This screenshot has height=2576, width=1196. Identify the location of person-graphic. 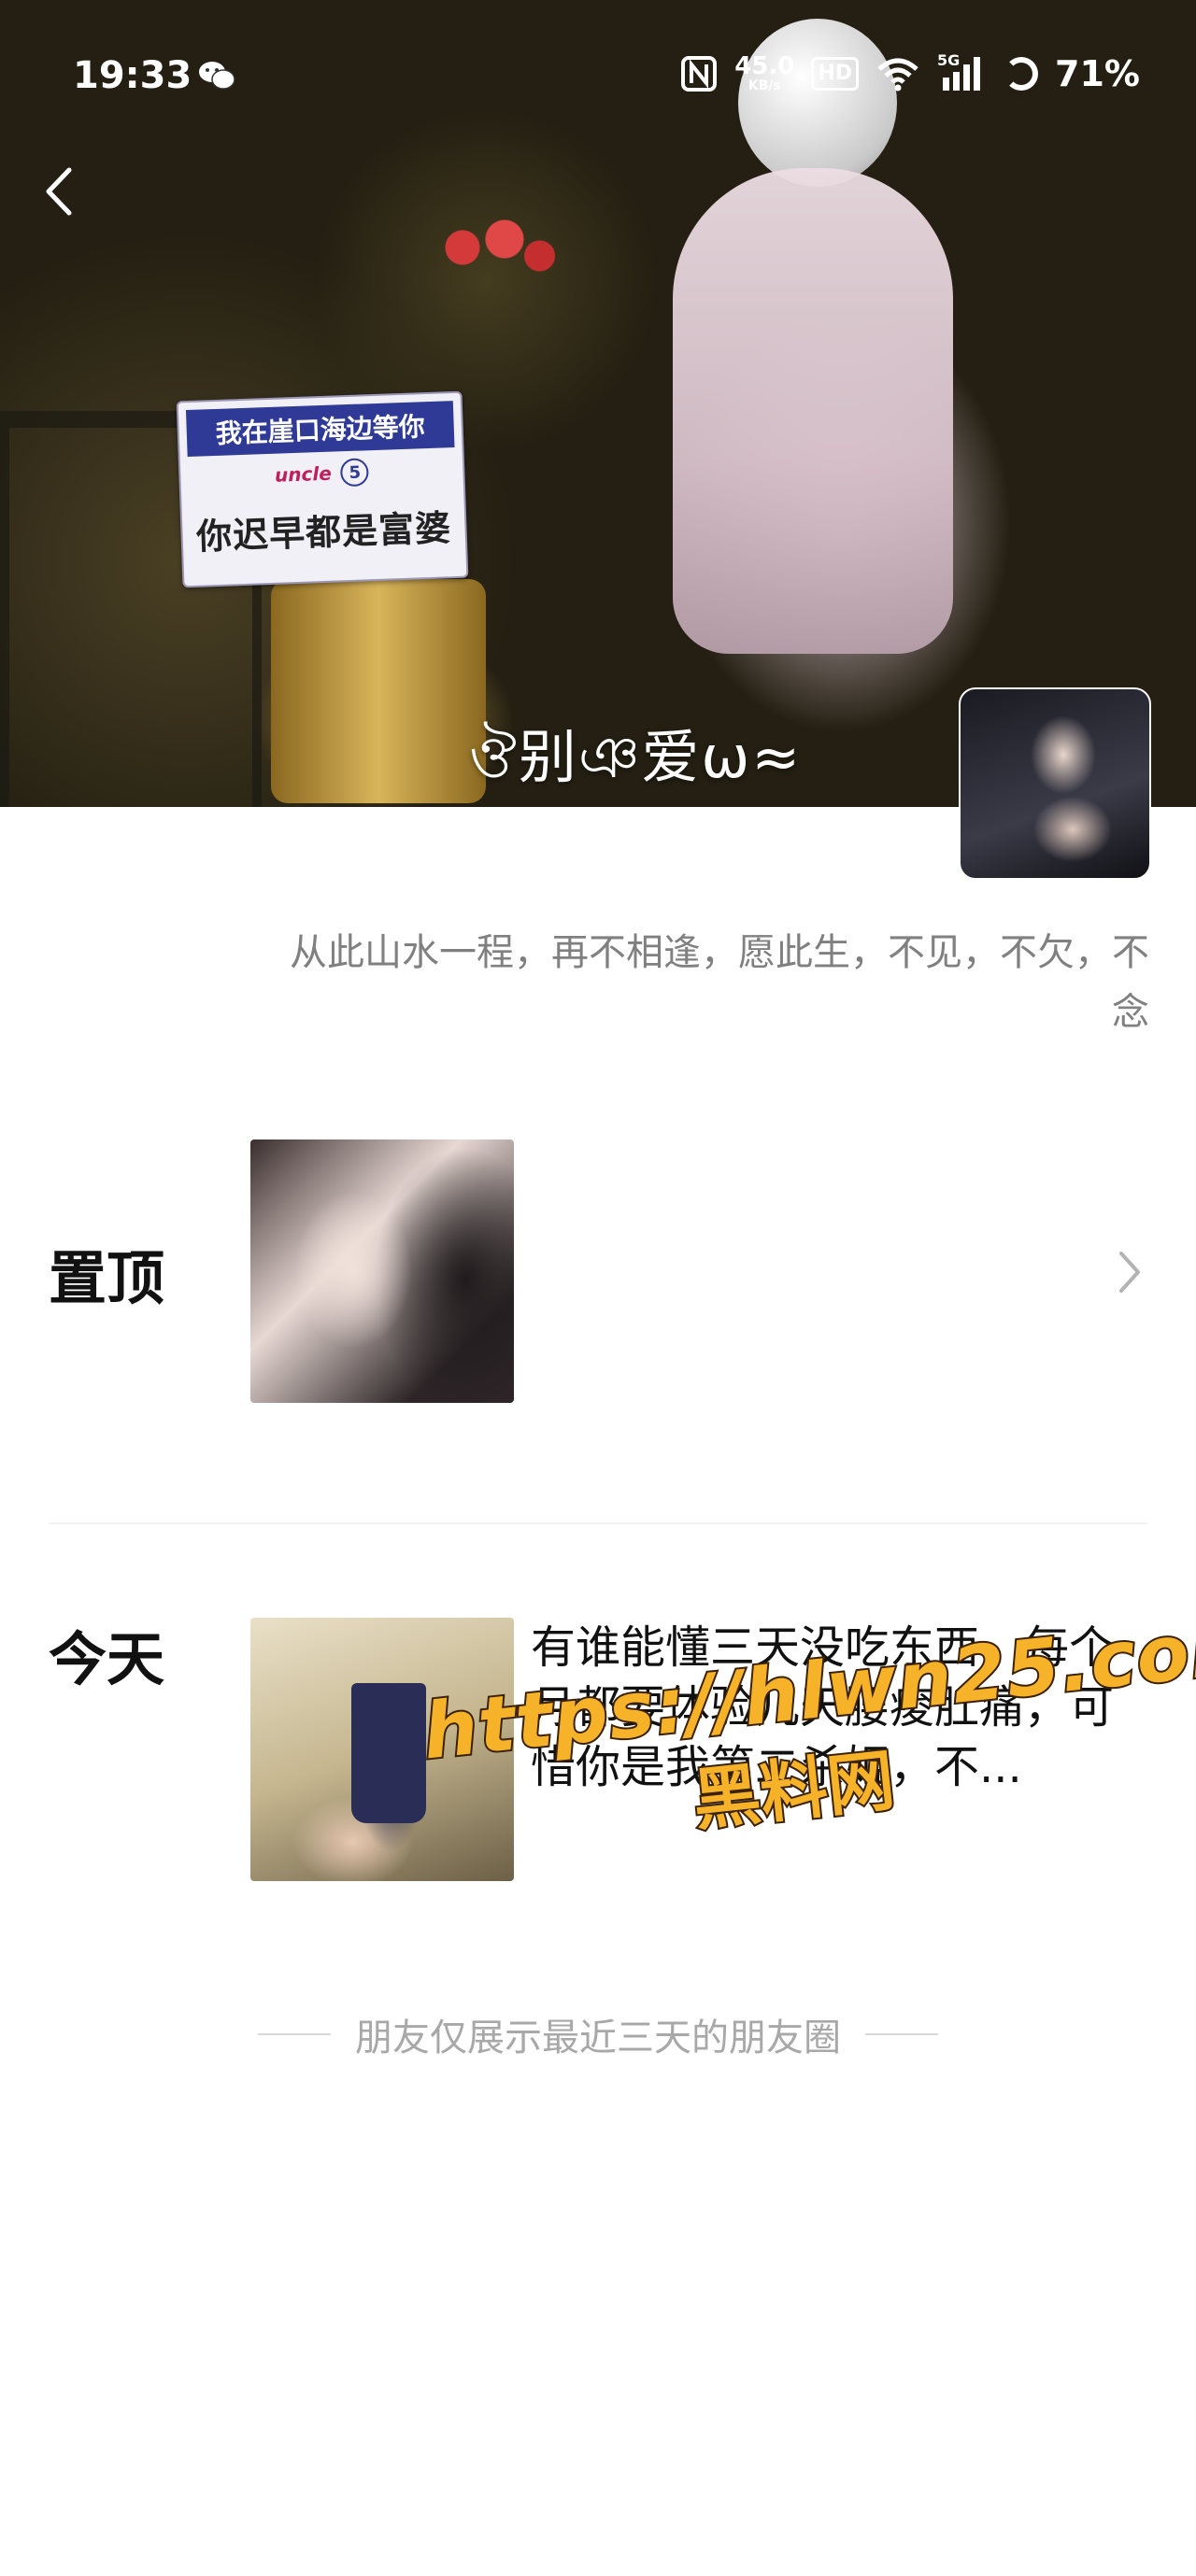
(813, 411).